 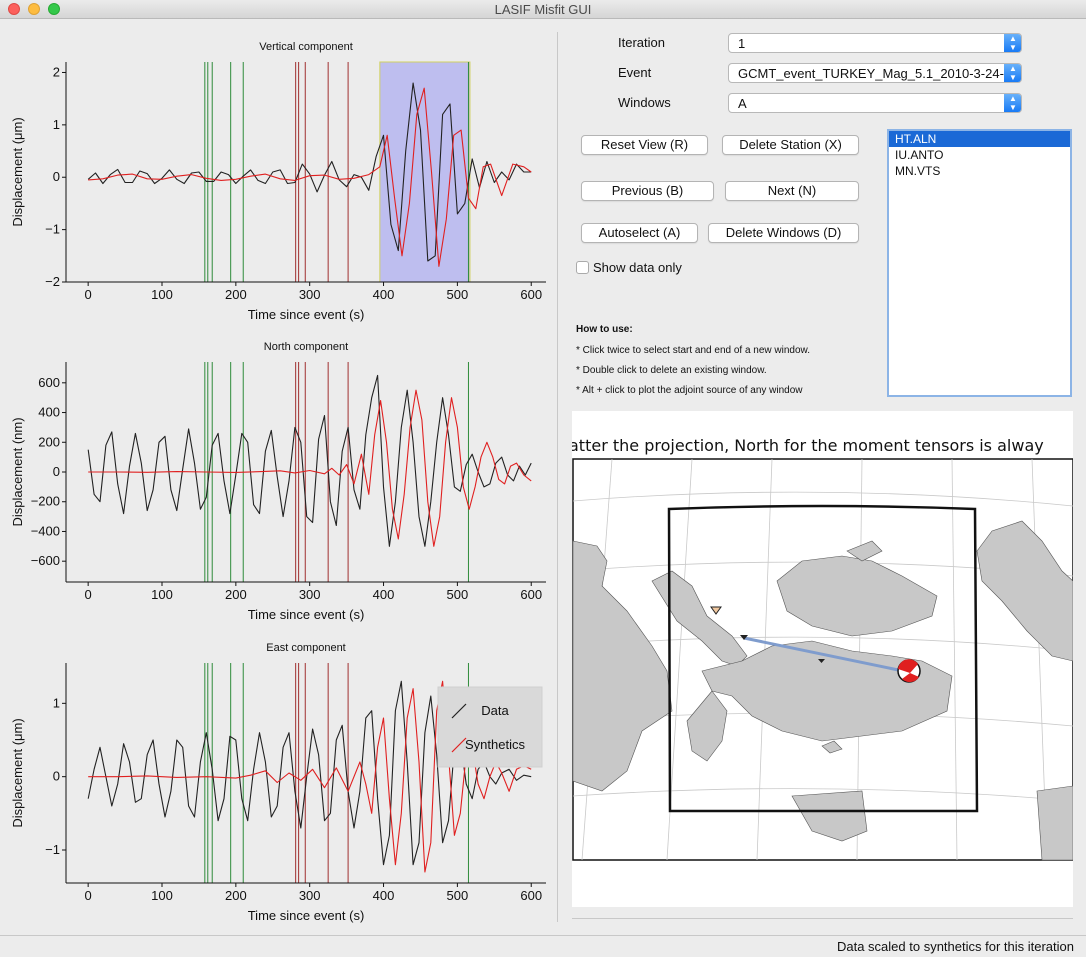 I want to click on iteration-select: 1 ▲ ▼, so click(x=875, y=43).